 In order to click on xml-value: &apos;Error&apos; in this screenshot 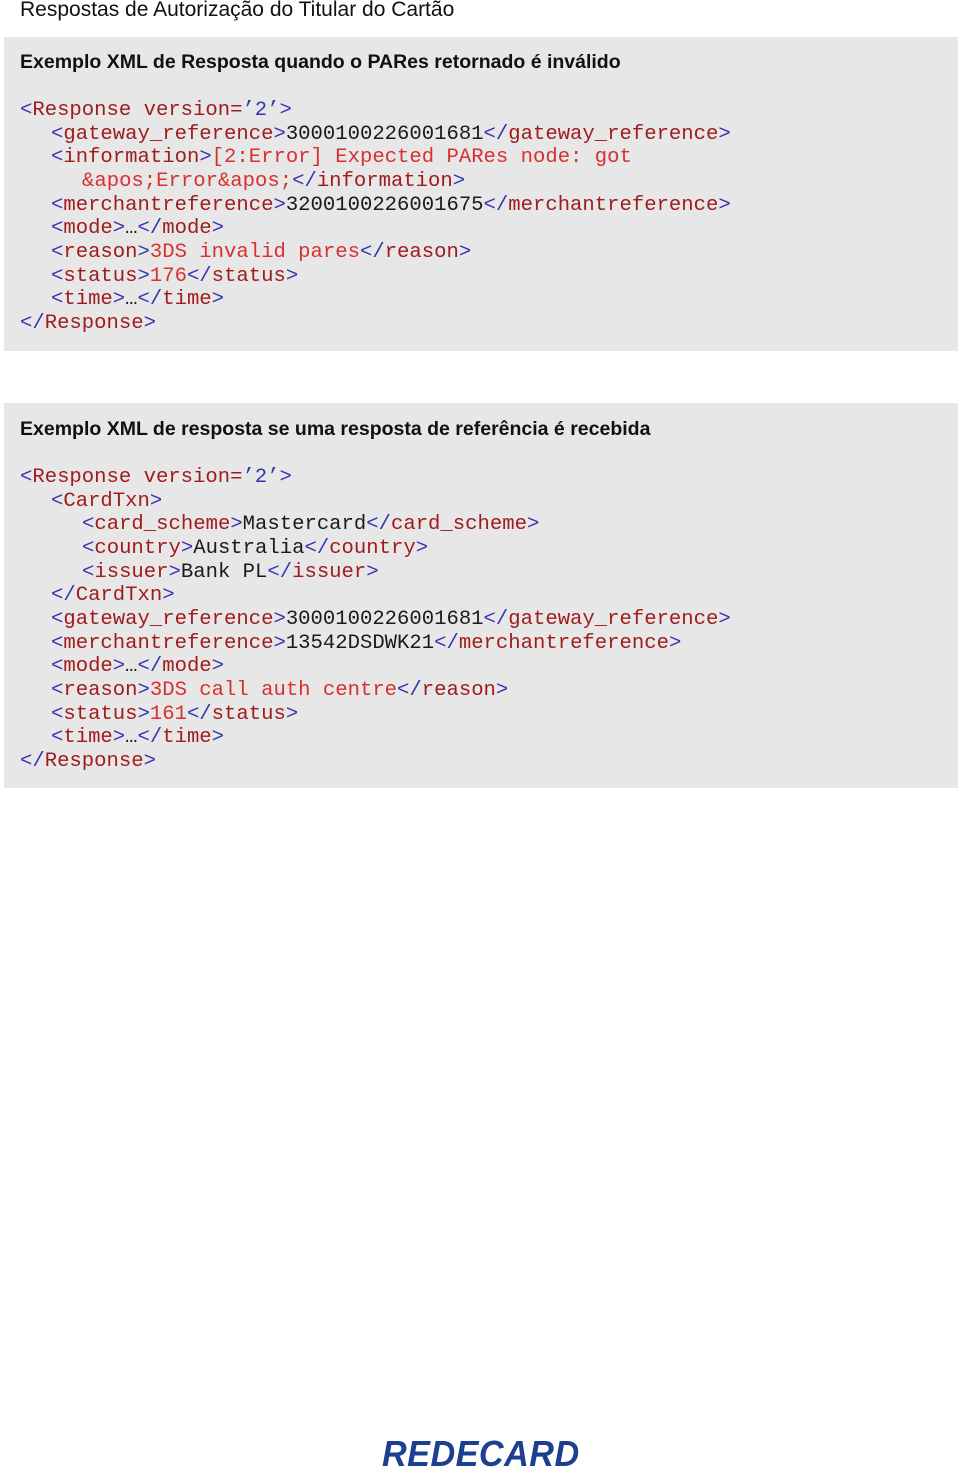, I will do `click(187, 181)`.